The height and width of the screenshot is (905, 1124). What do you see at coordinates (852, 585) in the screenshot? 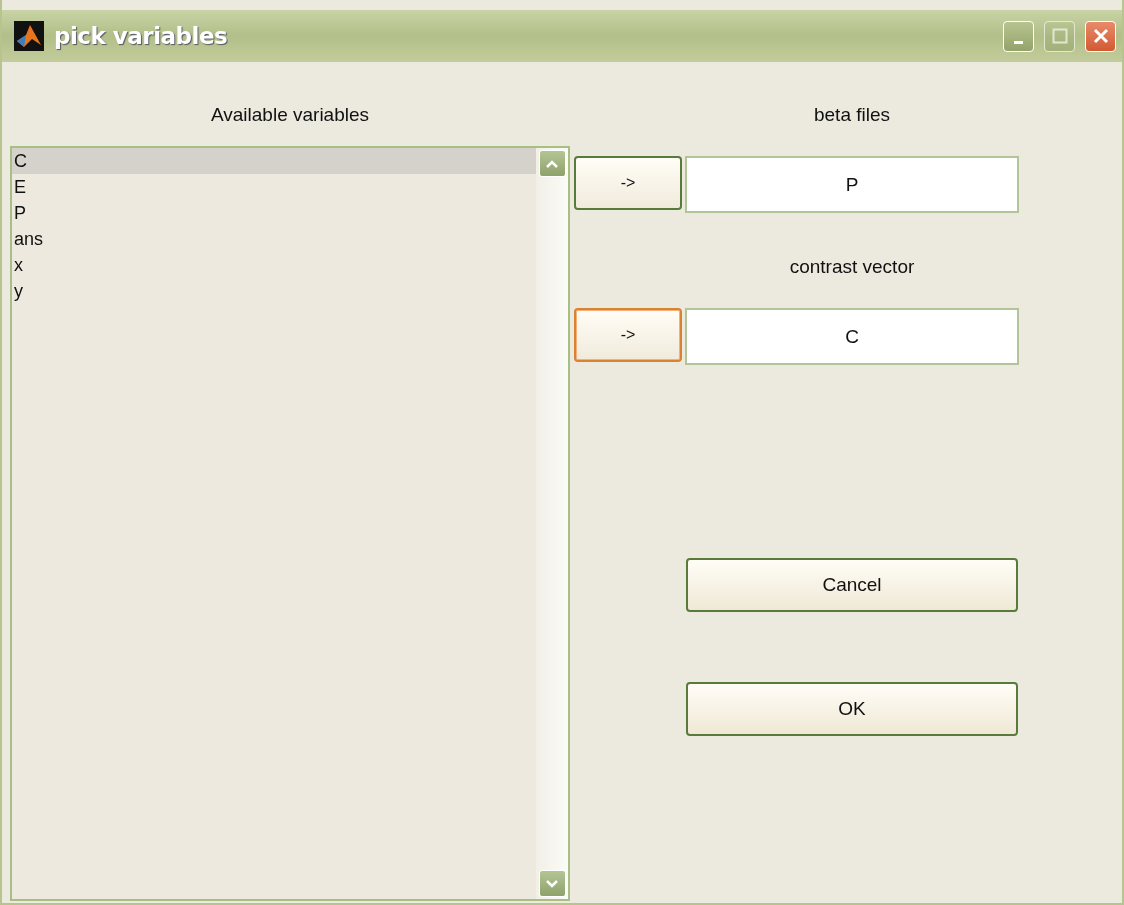
I see `cancel-button: Cancel` at bounding box center [852, 585].